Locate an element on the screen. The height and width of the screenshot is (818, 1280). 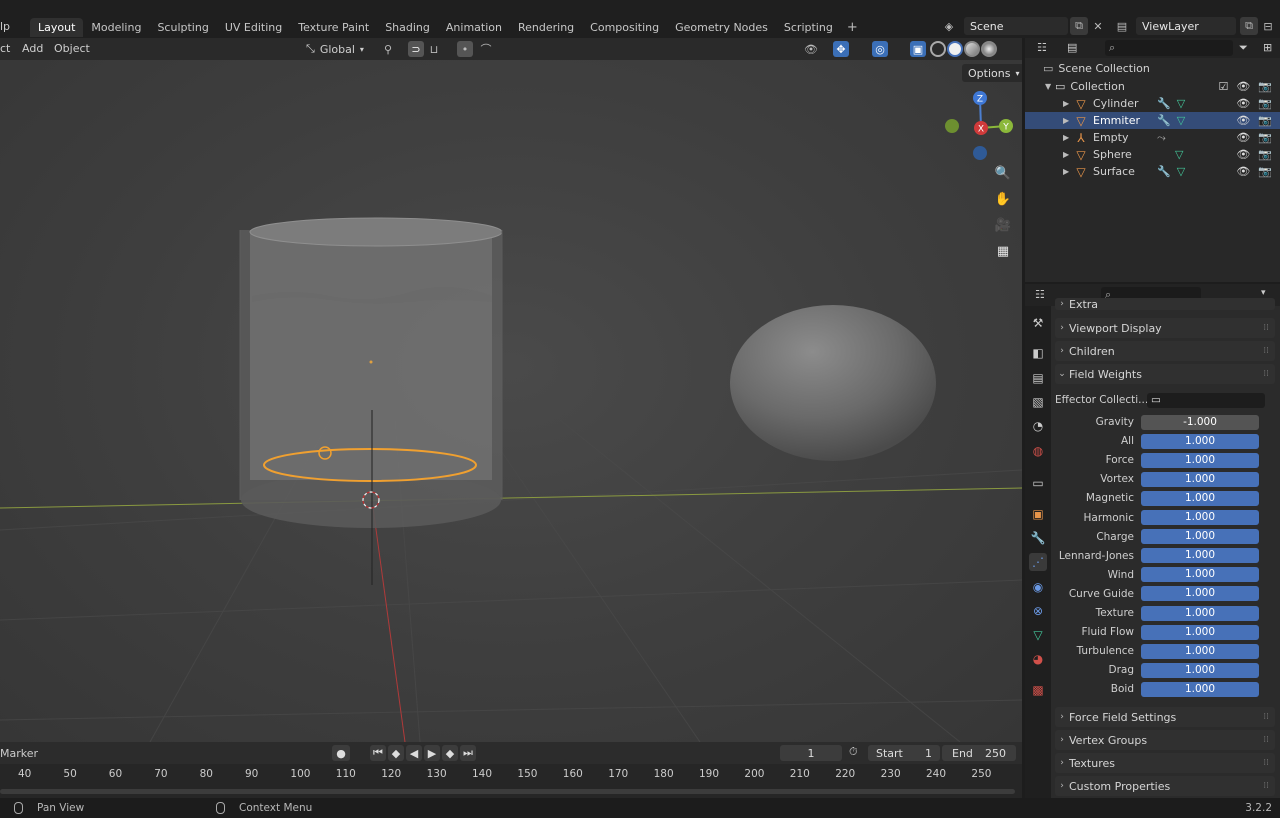
constraint-icon: ⤳ is located at coordinates (1161, 138).